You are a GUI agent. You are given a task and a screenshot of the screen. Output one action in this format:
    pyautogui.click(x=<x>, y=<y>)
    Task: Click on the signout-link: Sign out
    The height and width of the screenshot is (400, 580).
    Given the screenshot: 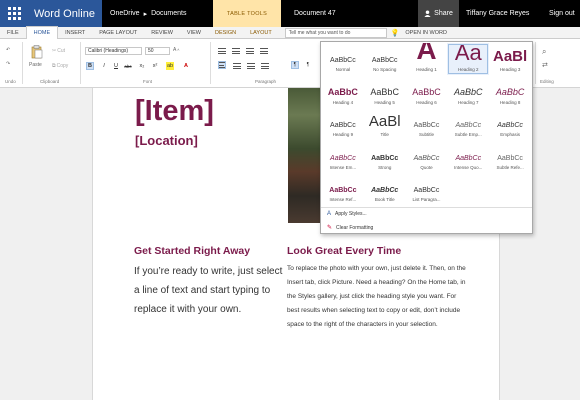 What is the action you would take?
    pyautogui.click(x=560, y=13)
    